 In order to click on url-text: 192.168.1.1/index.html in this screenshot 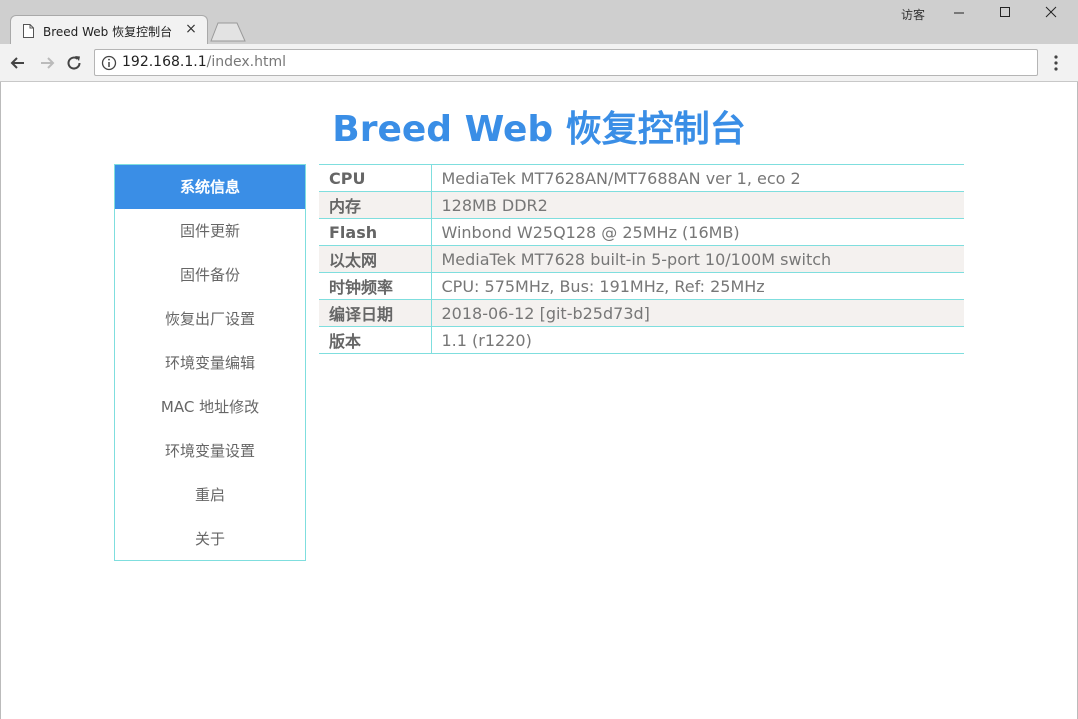, I will do `click(204, 62)`.